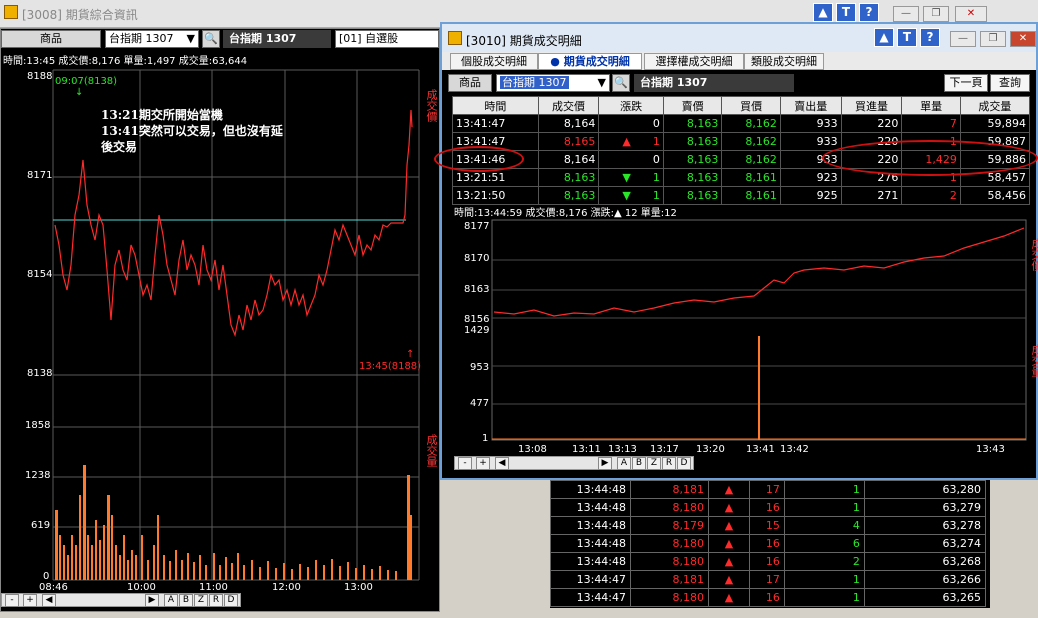 The width and height of the screenshot is (1038, 618). I want to click on table-cell: 17, so click(767, 489).